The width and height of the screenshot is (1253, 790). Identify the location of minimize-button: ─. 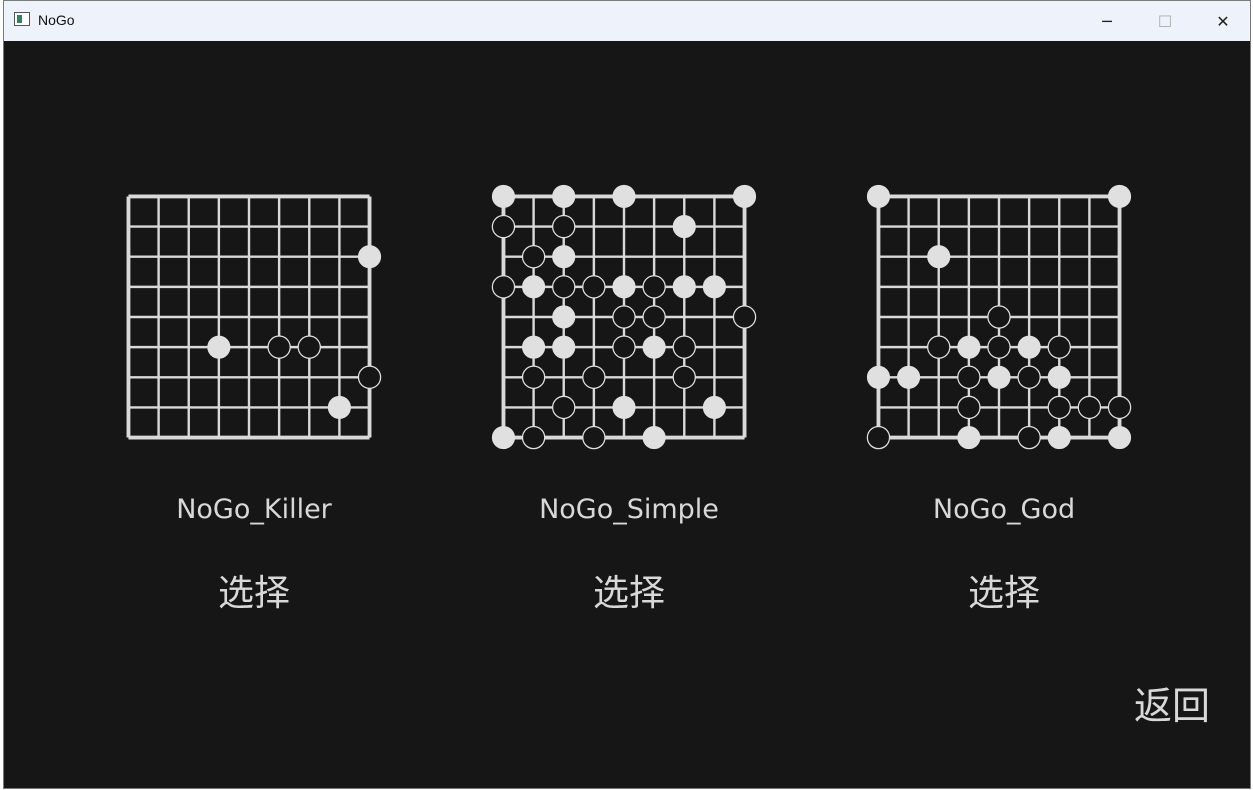
(1107, 21).